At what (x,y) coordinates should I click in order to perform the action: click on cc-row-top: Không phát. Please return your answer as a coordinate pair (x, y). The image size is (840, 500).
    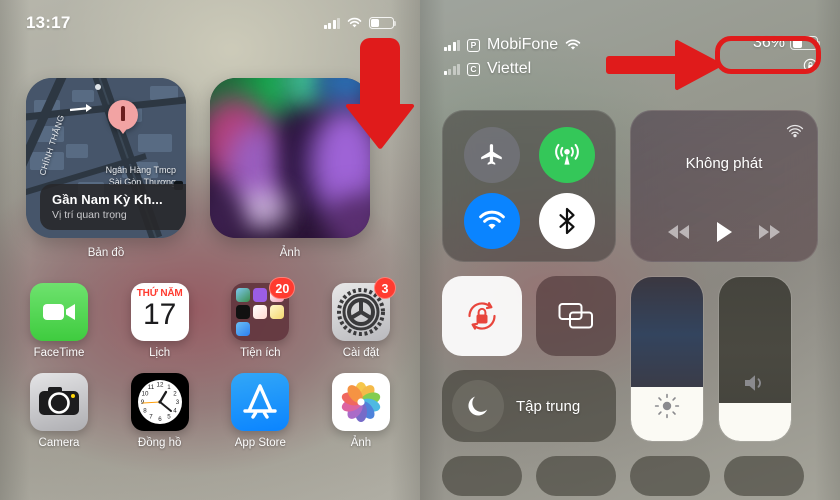
    Looking at the image, I should click on (630, 186).